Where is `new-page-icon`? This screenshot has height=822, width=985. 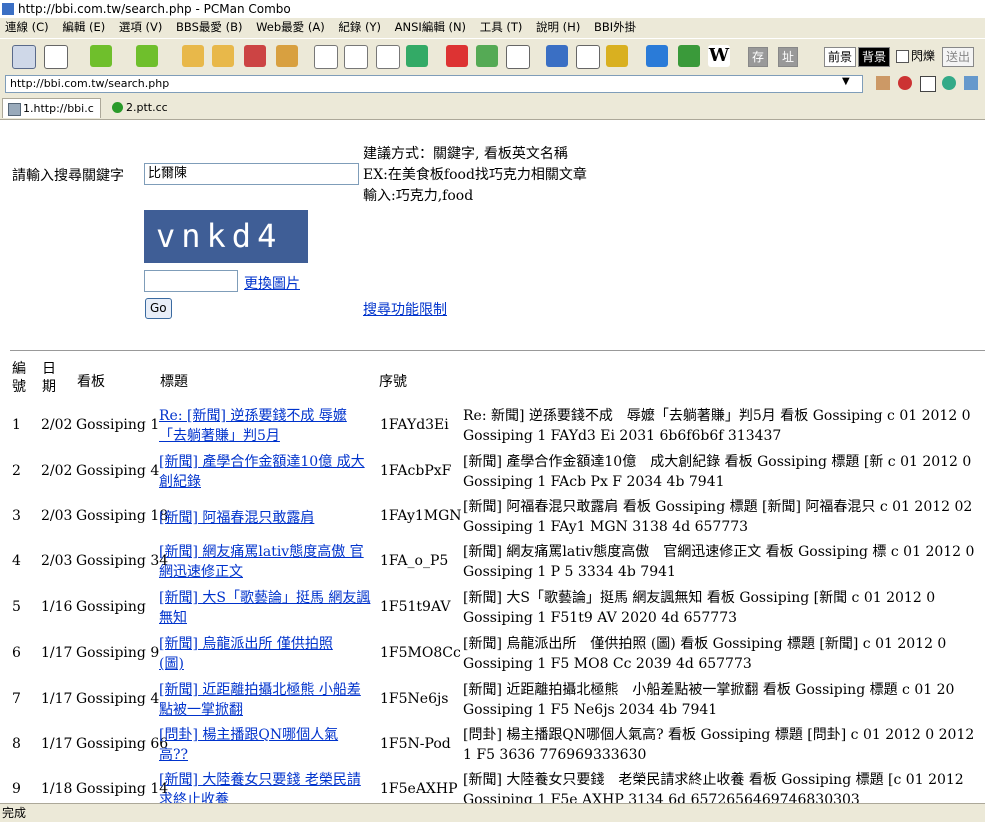 new-page-icon is located at coordinates (56, 57).